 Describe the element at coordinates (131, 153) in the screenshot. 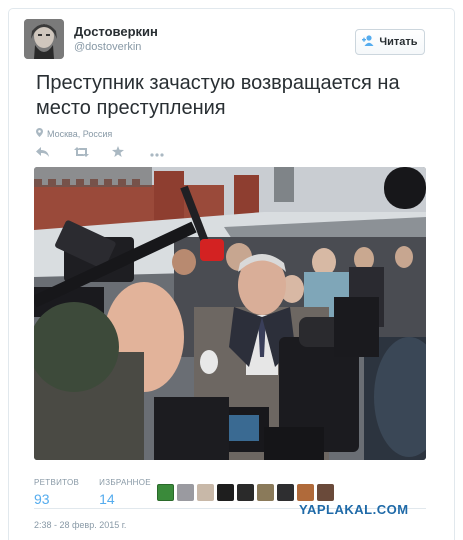

I see `favorite-button` at that location.